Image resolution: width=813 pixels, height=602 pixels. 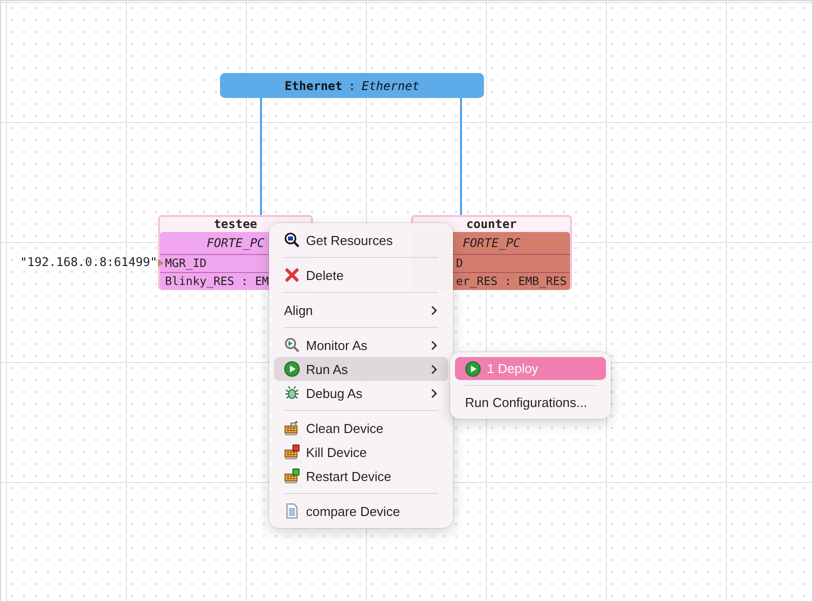 I want to click on device-start-icon, so click(x=292, y=476).